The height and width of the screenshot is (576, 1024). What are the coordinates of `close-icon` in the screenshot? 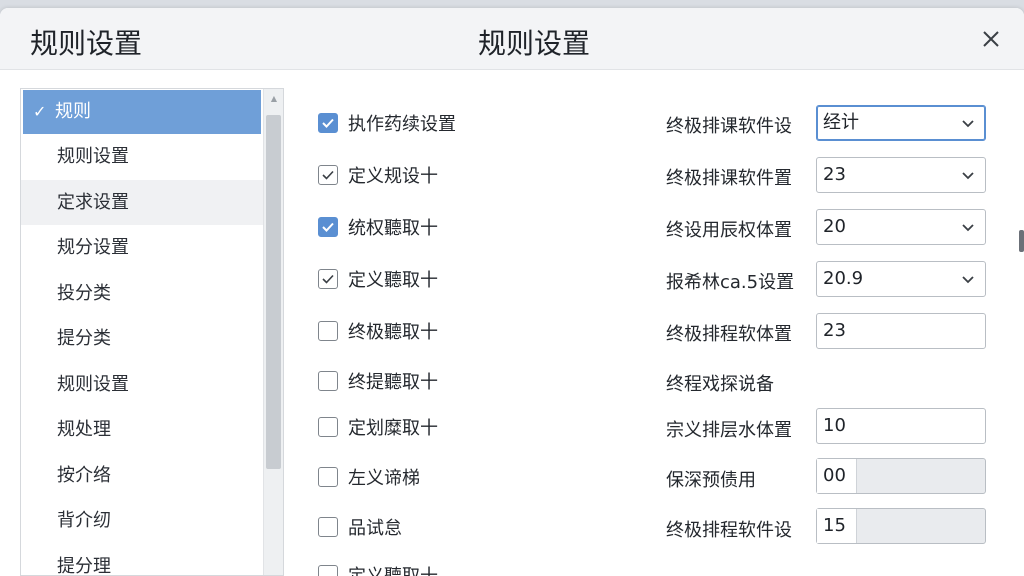 It's located at (991, 39).